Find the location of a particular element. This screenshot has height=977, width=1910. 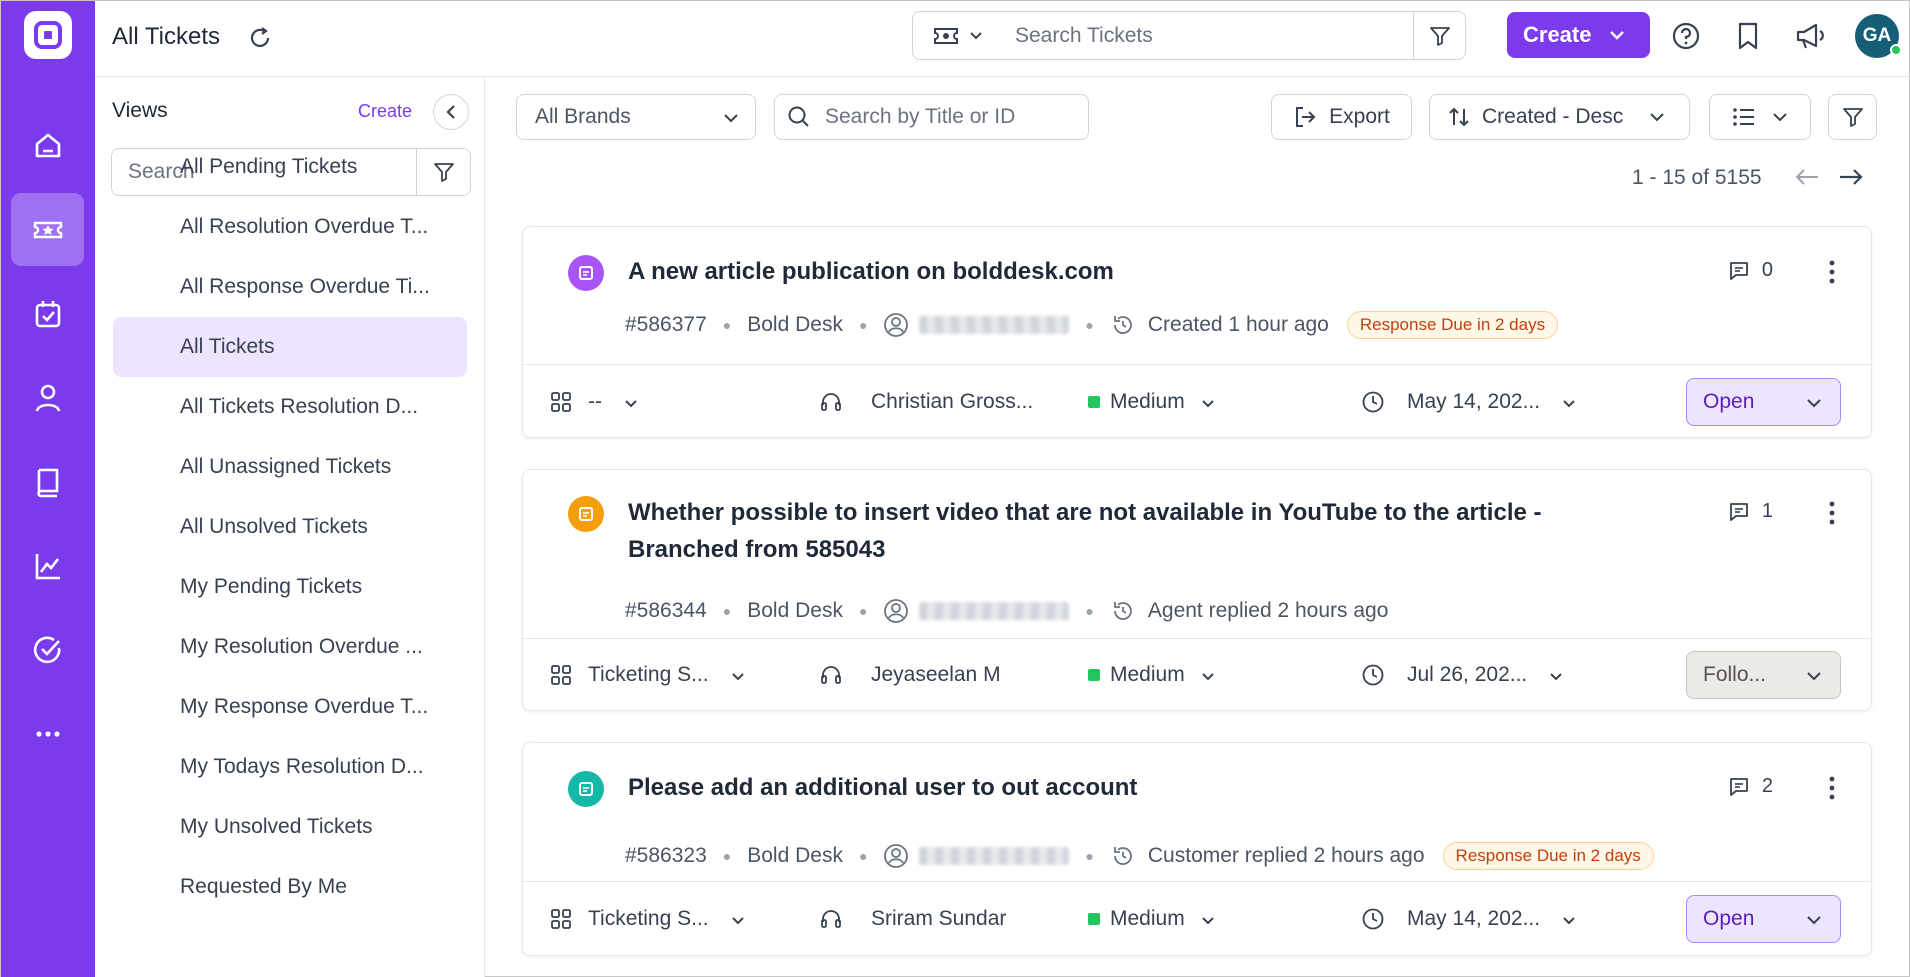

avatar-initials: GA is located at coordinates (1877, 35).